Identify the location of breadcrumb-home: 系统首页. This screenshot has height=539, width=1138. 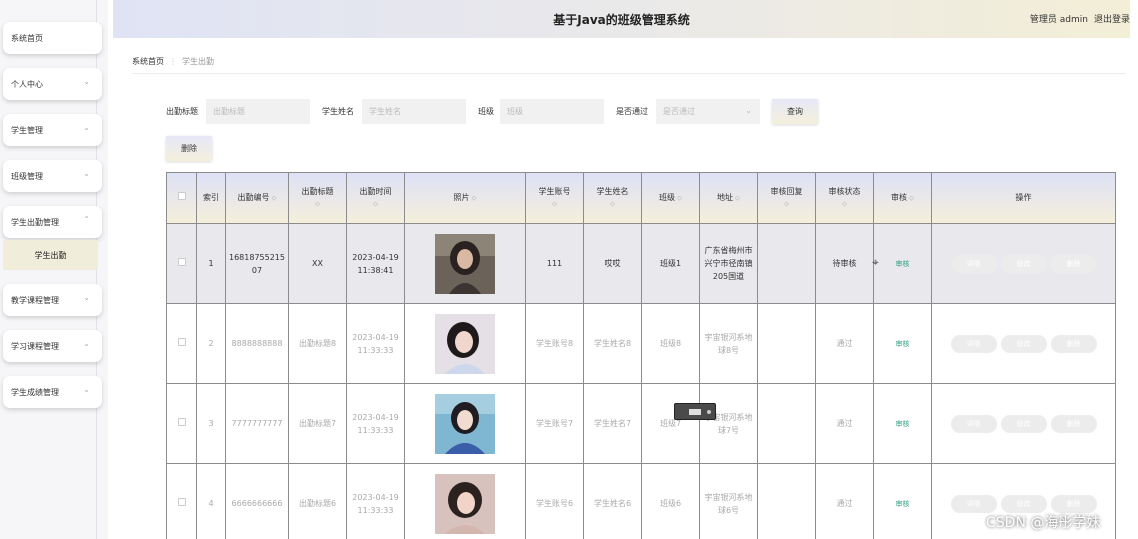
(148, 61).